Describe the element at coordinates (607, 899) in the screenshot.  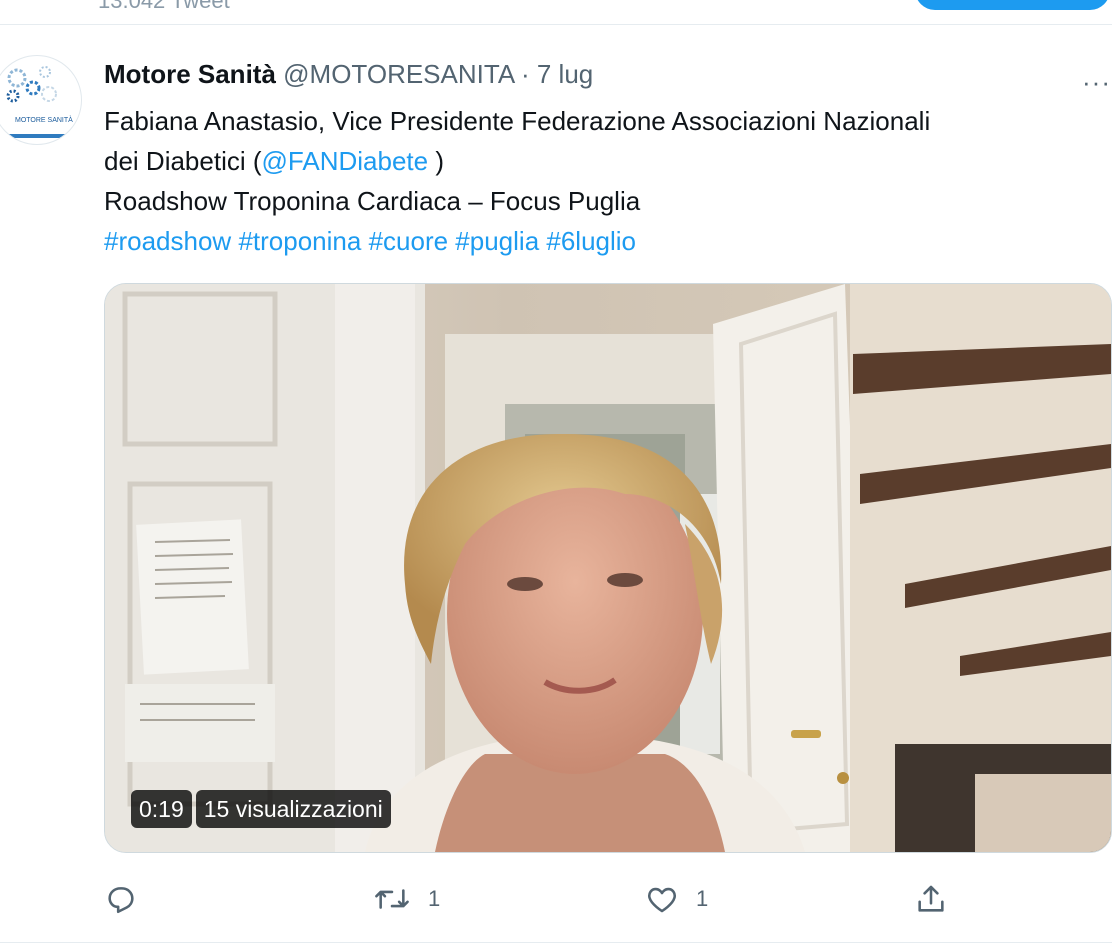
I see `tweet-actions: 1 1` at that location.